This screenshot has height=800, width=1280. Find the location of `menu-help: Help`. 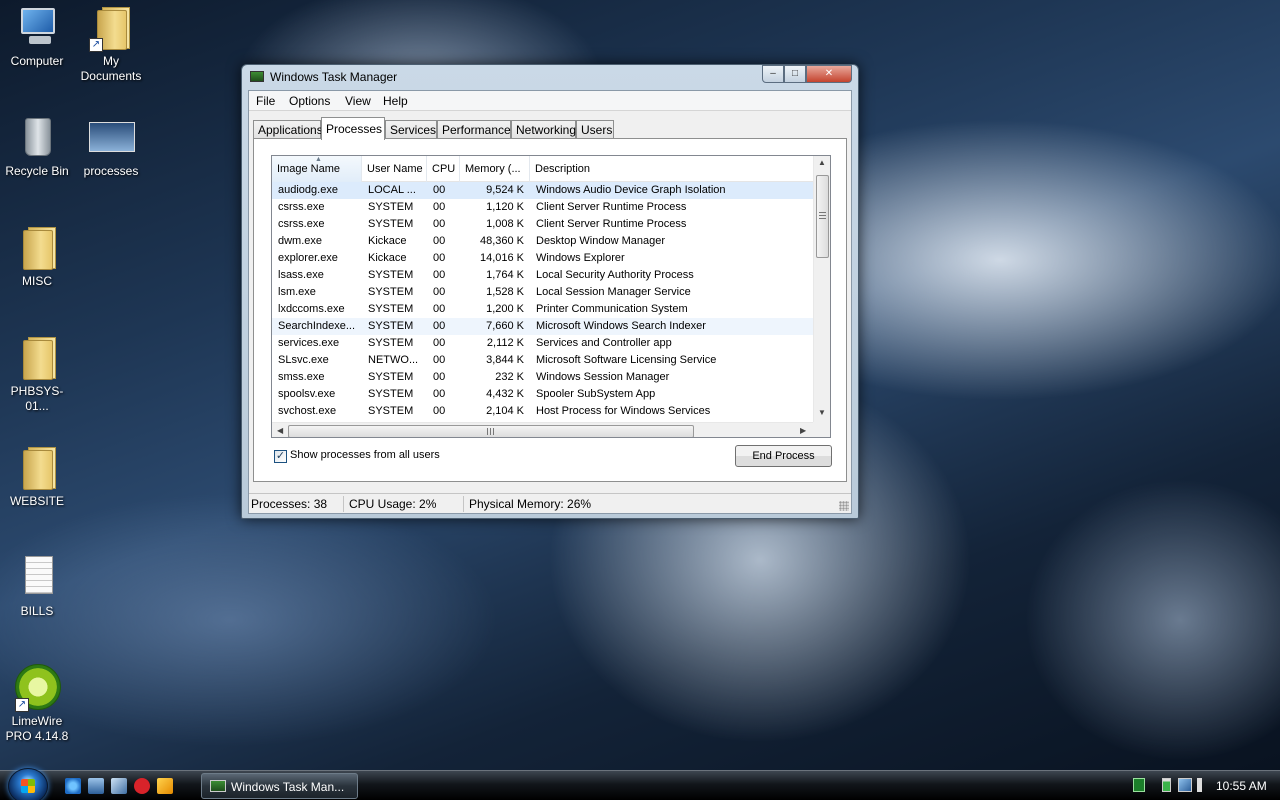

menu-help: Help is located at coordinates (395, 101).